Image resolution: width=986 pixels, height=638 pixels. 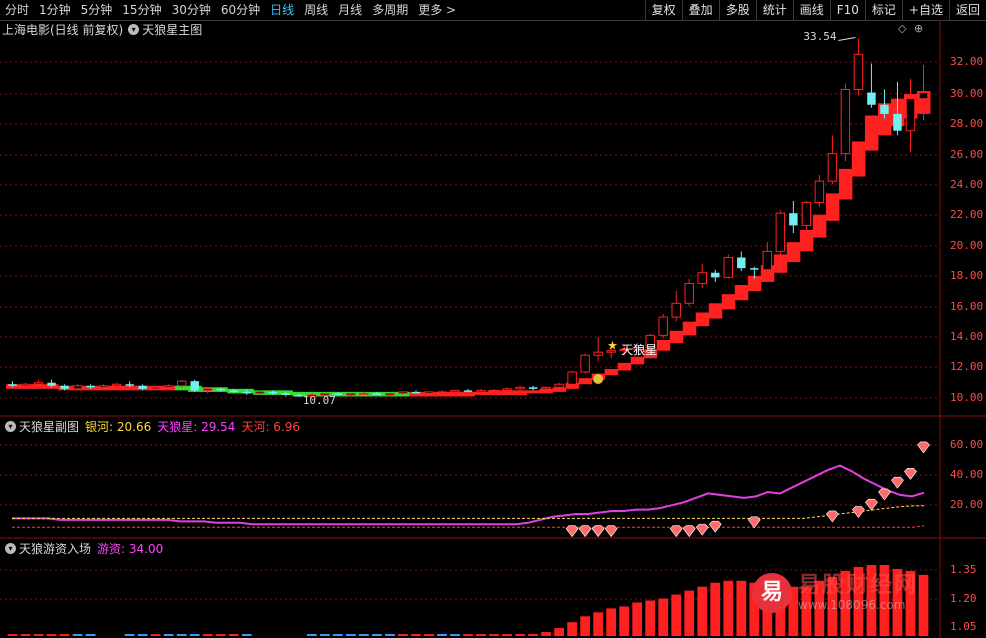 I want to click on series-天狼星, so click(x=468, y=495).